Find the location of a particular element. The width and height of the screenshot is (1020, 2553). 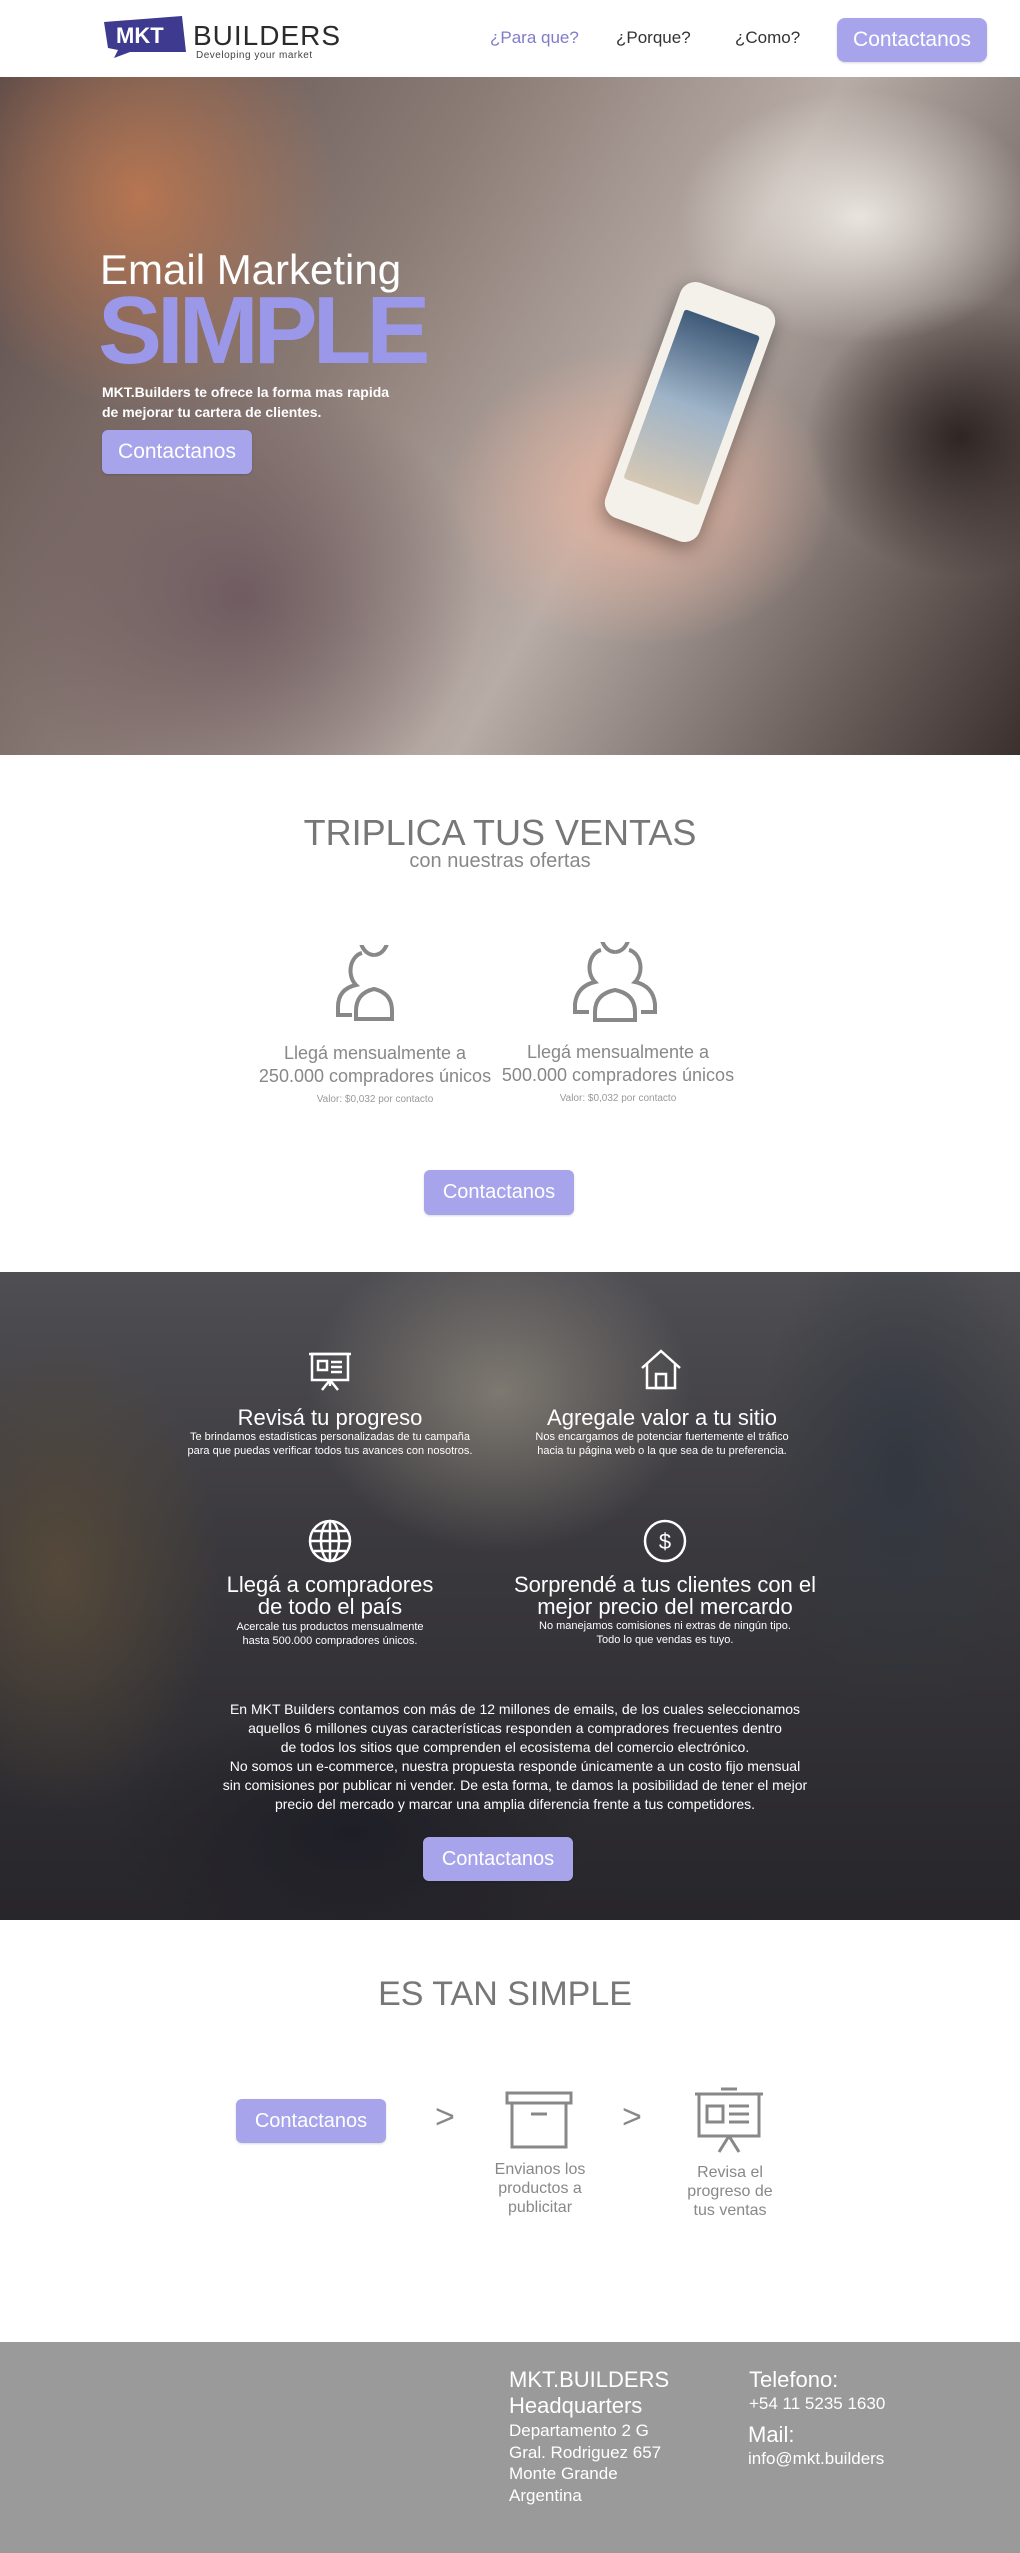

footer-hq: Headquarters is located at coordinates (576, 2405).